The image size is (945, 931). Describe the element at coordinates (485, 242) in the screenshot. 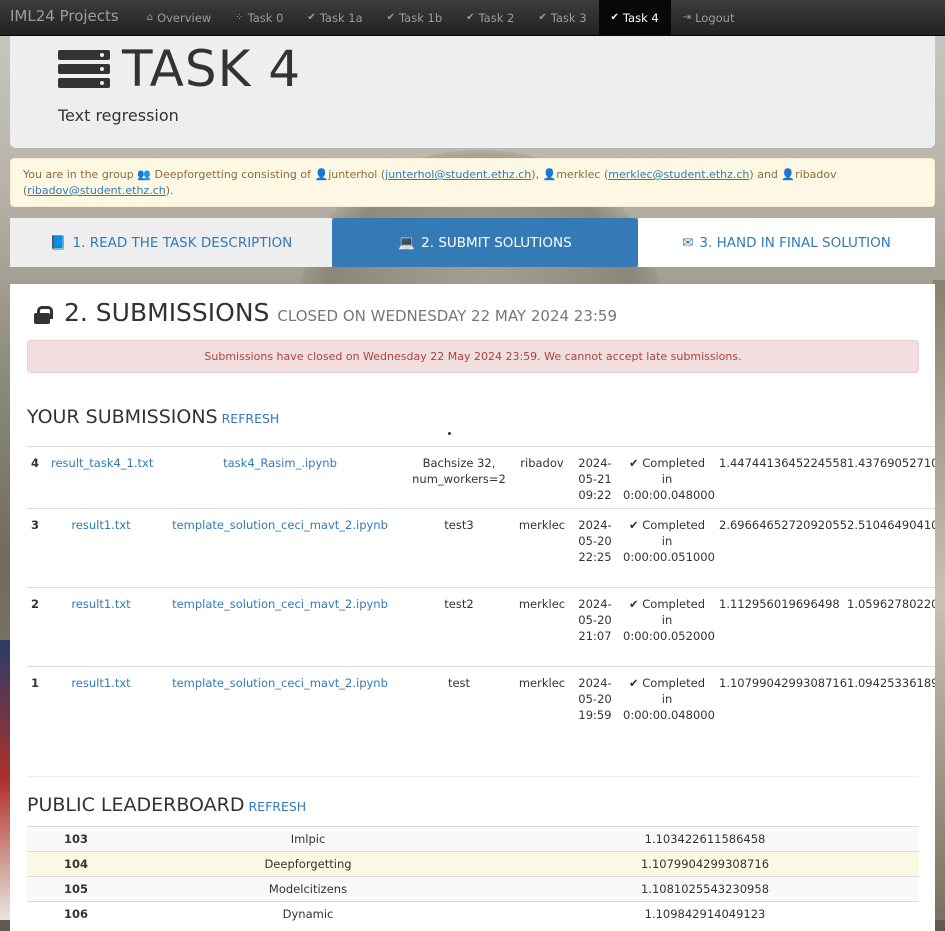

I see `tab-submit-solutions: 💻 2. SUBMIT SOLUTIONS` at that location.